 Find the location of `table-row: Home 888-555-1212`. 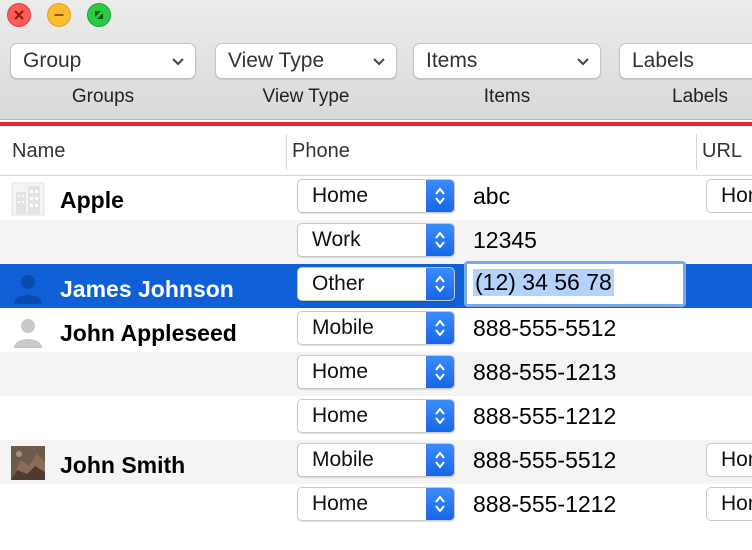

table-row: Home 888-555-1212 is located at coordinates (376, 418).